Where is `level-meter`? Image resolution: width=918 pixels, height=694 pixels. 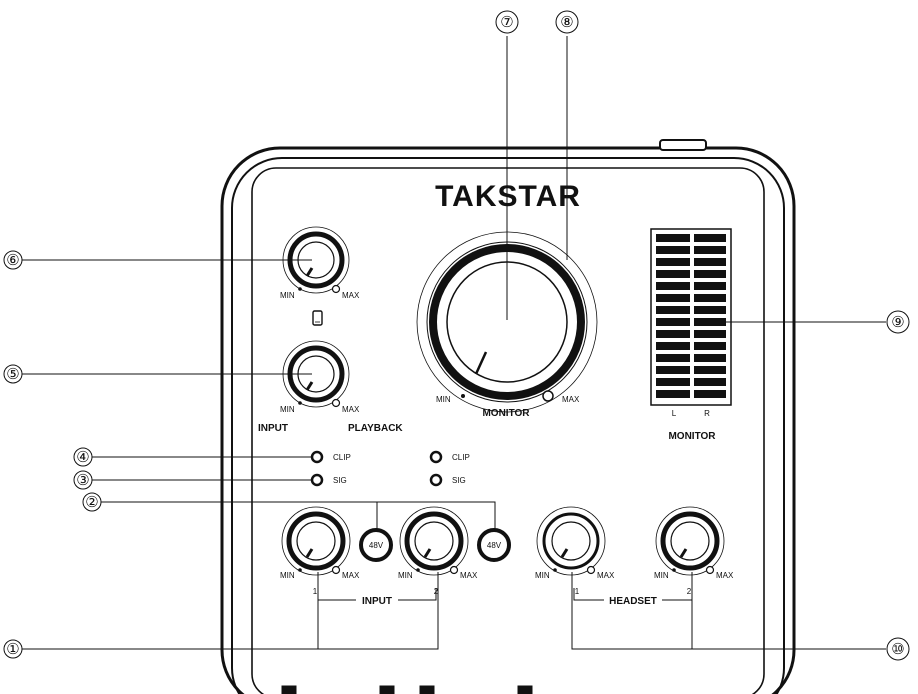
level-meter is located at coordinates (691, 317).